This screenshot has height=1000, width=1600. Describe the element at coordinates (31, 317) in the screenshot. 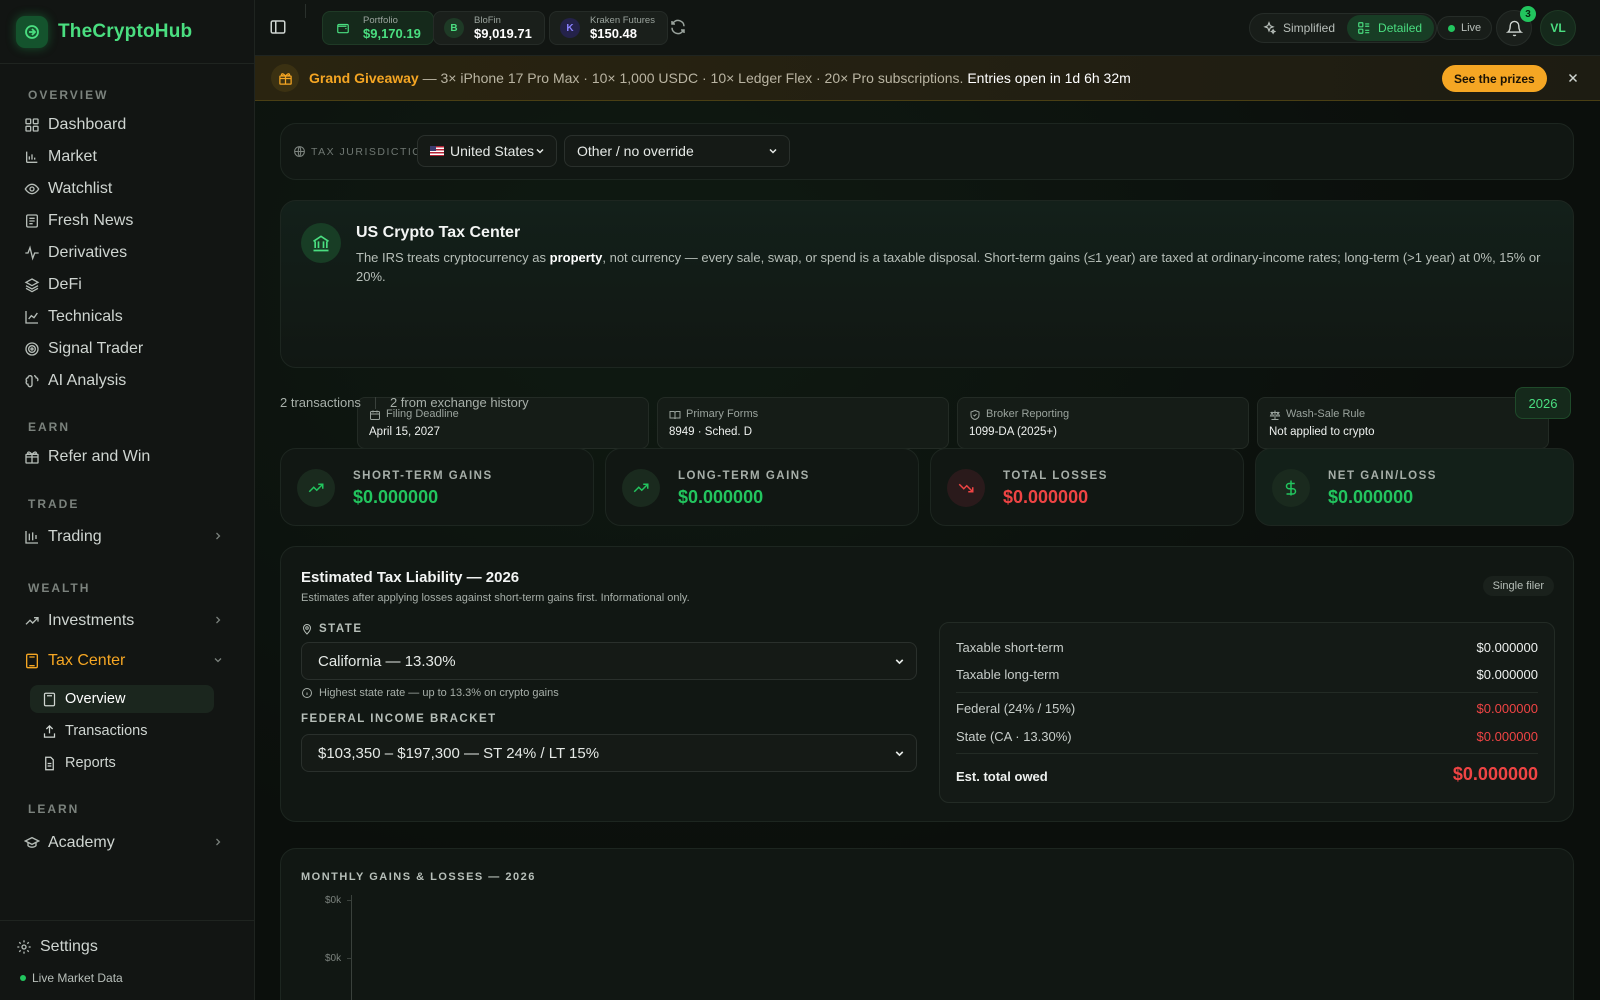

I see `line-chart-icon` at that location.